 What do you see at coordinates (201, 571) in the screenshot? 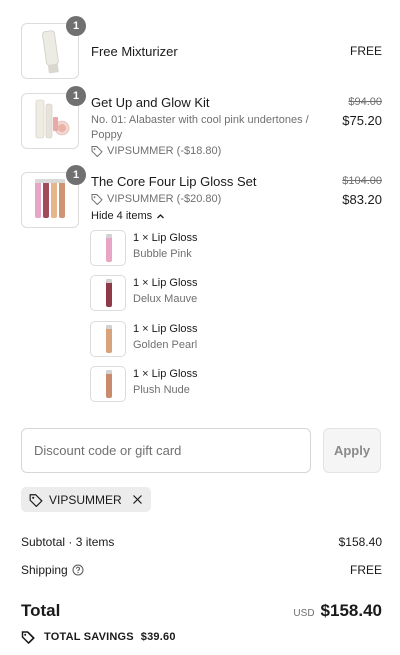
I see `shipping-row: Shipping FREE` at bounding box center [201, 571].